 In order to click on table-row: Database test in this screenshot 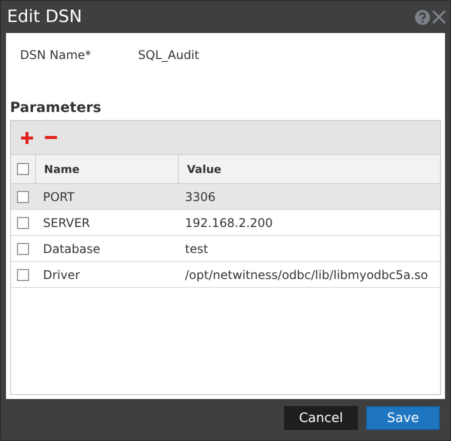, I will do `click(225, 249)`.